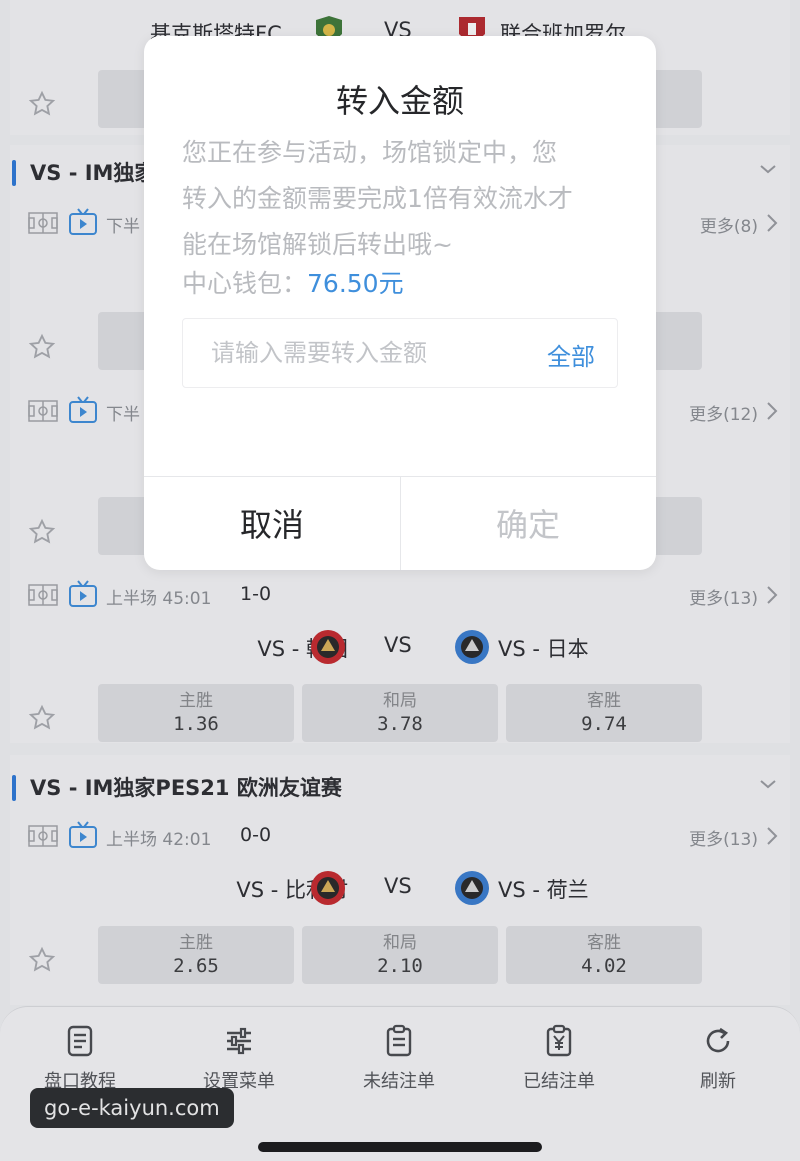 The height and width of the screenshot is (1161, 800). Describe the element at coordinates (355, 283) in the screenshot. I see `wallet-amount: 76.50元` at that location.